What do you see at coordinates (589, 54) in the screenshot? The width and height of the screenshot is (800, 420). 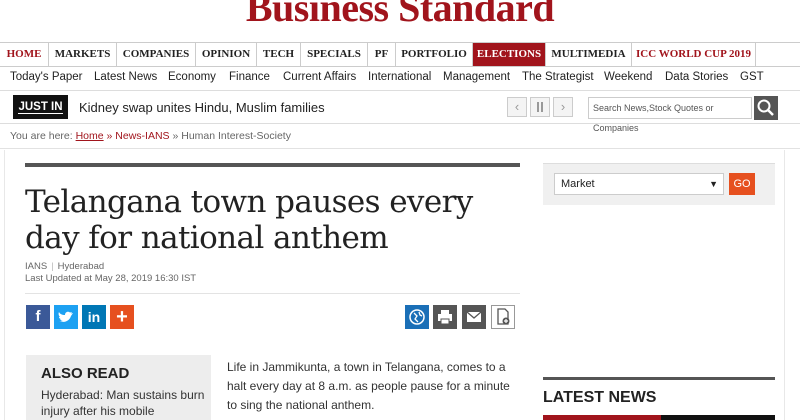 I see `nav-multimedia: MULTIMEDIA` at bounding box center [589, 54].